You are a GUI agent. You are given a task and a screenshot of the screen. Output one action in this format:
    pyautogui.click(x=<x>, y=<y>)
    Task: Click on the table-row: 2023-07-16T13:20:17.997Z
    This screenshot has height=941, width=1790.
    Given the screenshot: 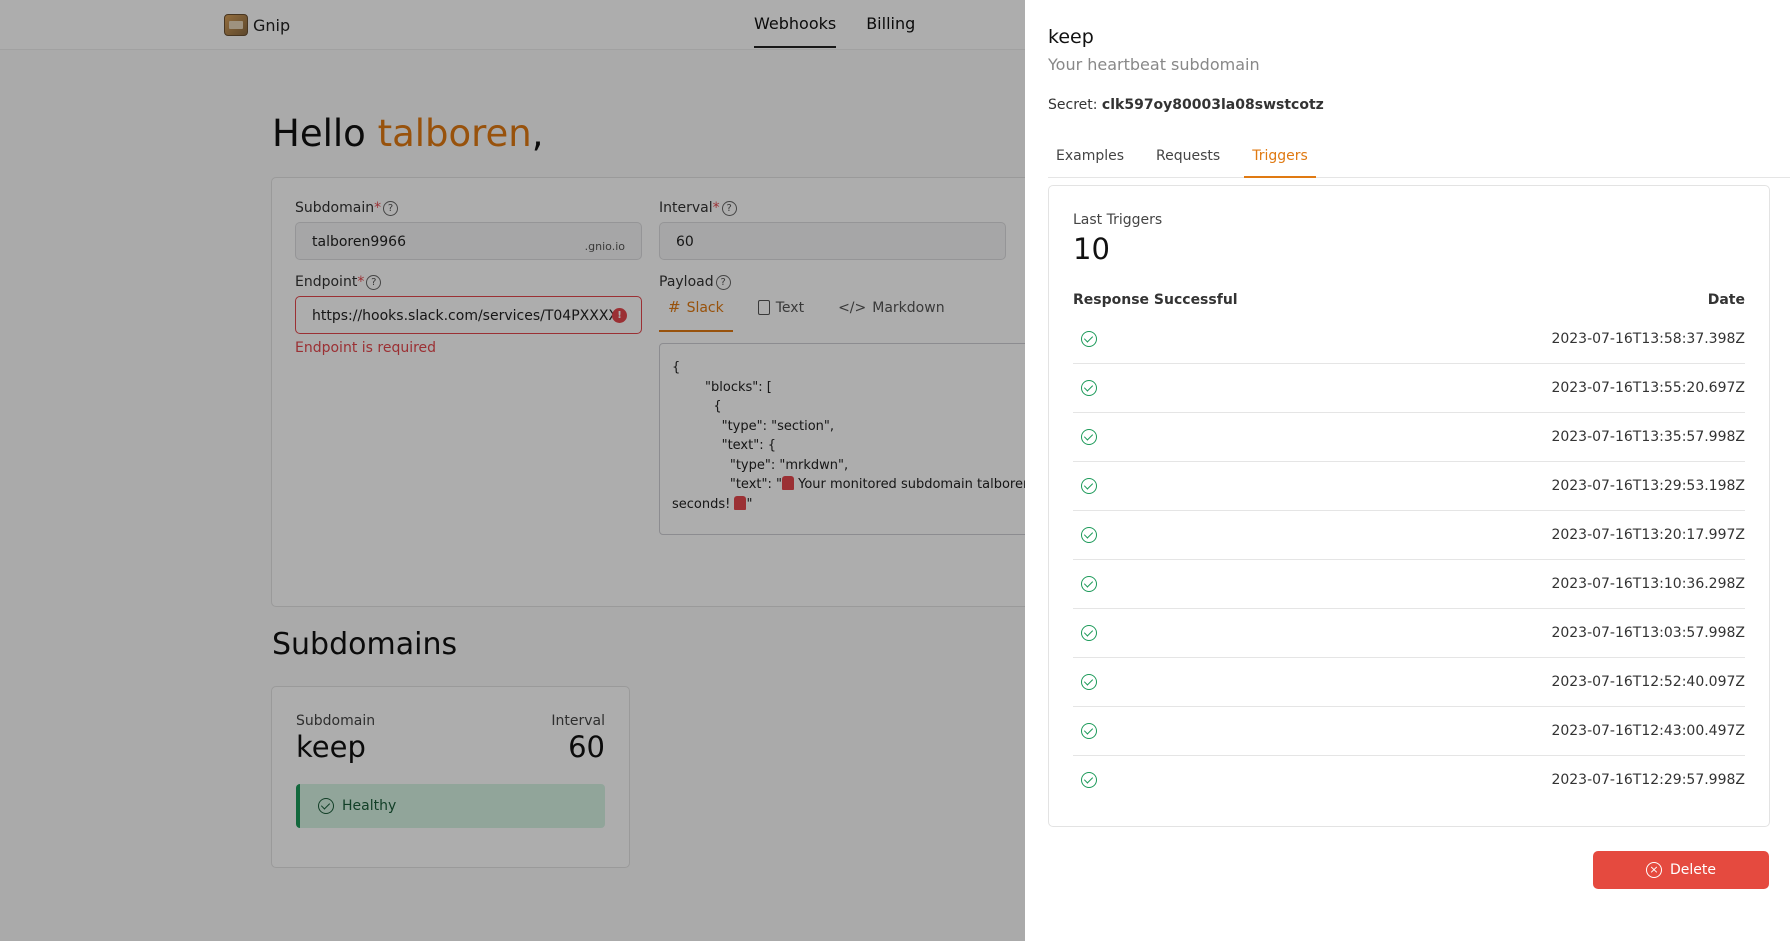 What is the action you would take?
    pyautogui.click(x=1409, y=535)
    